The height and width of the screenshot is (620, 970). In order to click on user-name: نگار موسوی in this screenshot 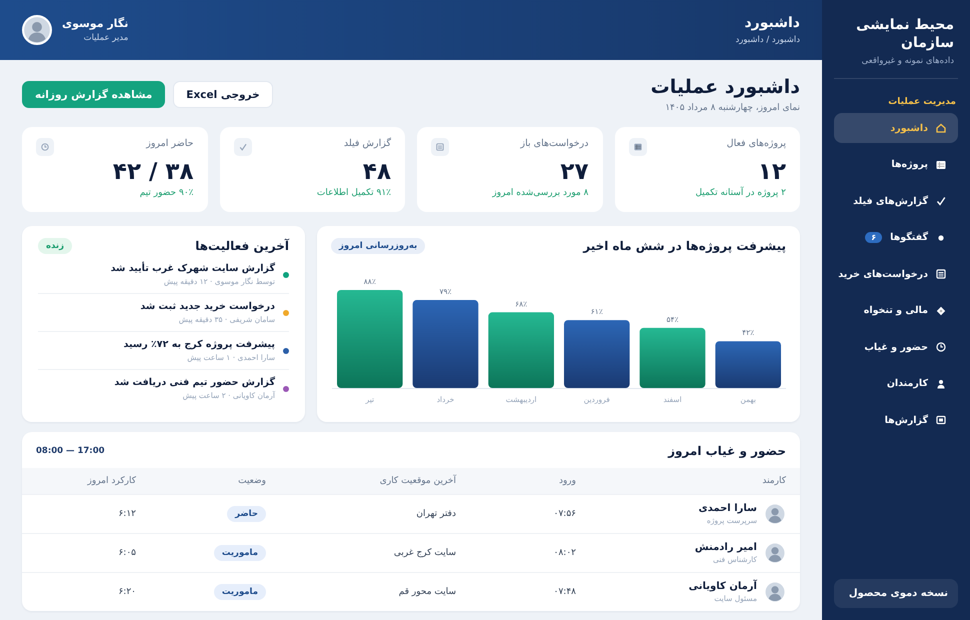, I will do `click(95, 23)`.